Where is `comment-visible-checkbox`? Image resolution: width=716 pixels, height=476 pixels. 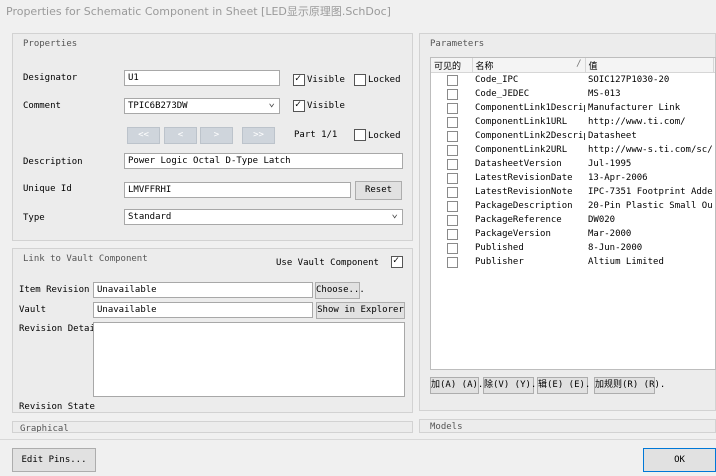
comment-visible-checkbox is located at coordinates (299, 105).